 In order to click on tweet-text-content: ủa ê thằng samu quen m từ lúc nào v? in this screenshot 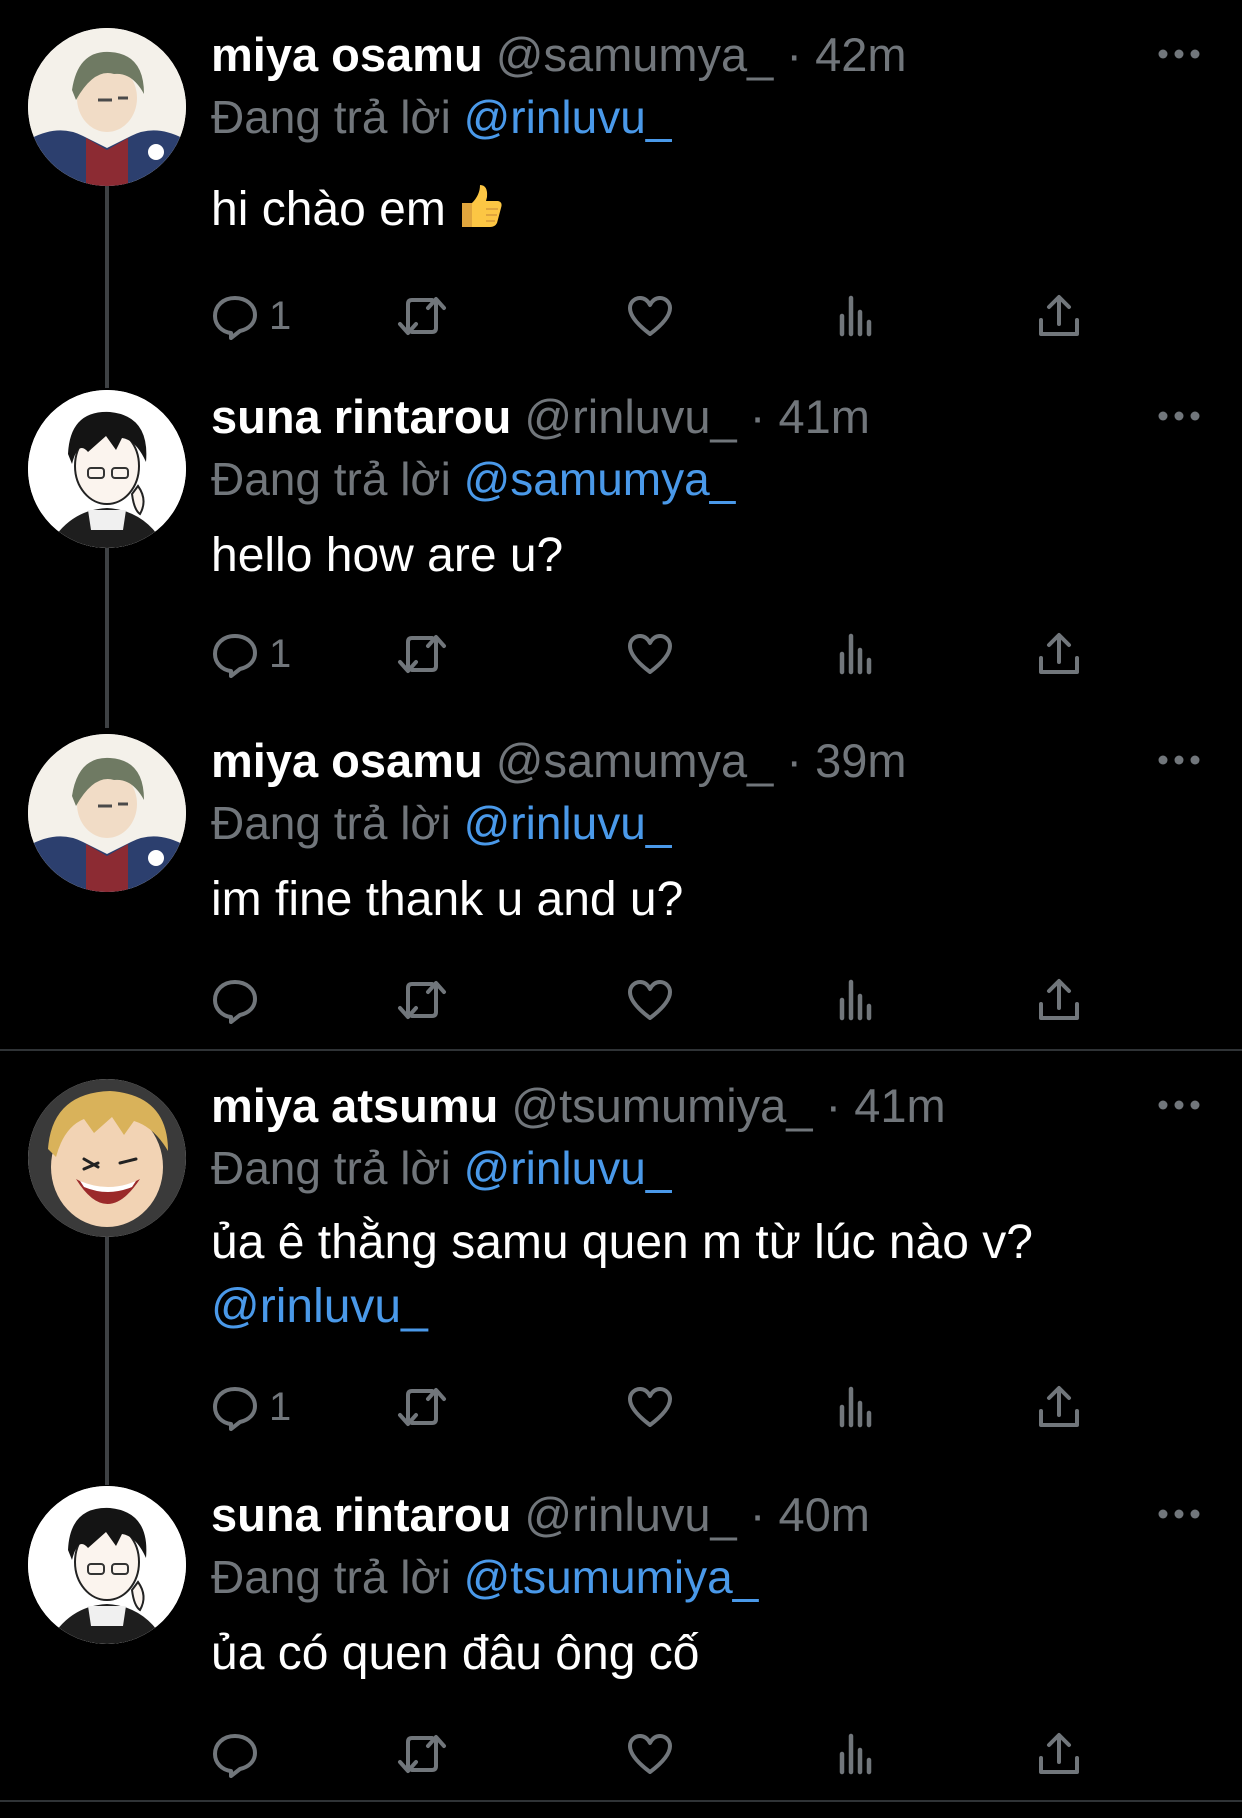, I will do `click(622, 1242)`.